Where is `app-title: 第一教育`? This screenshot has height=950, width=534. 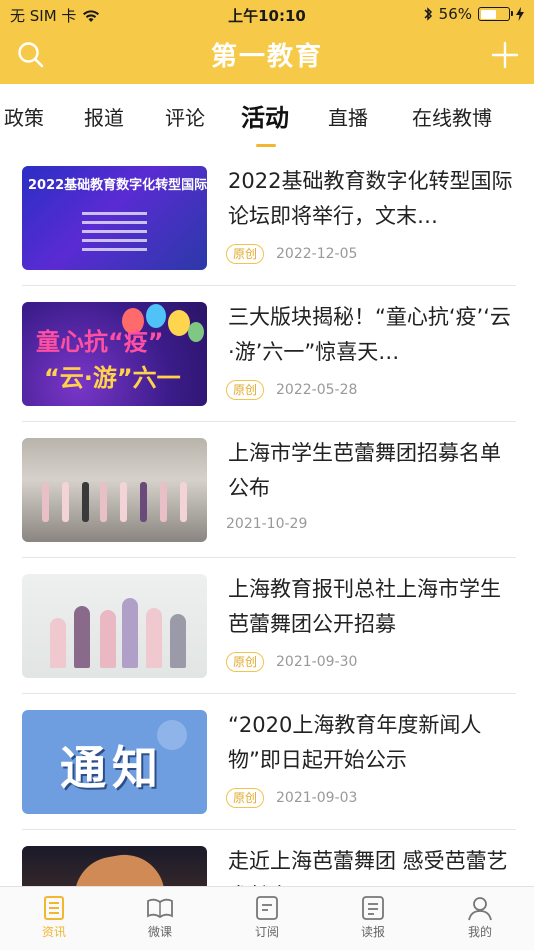
app-title: 第一教育 is located at coordinates (266, 57).